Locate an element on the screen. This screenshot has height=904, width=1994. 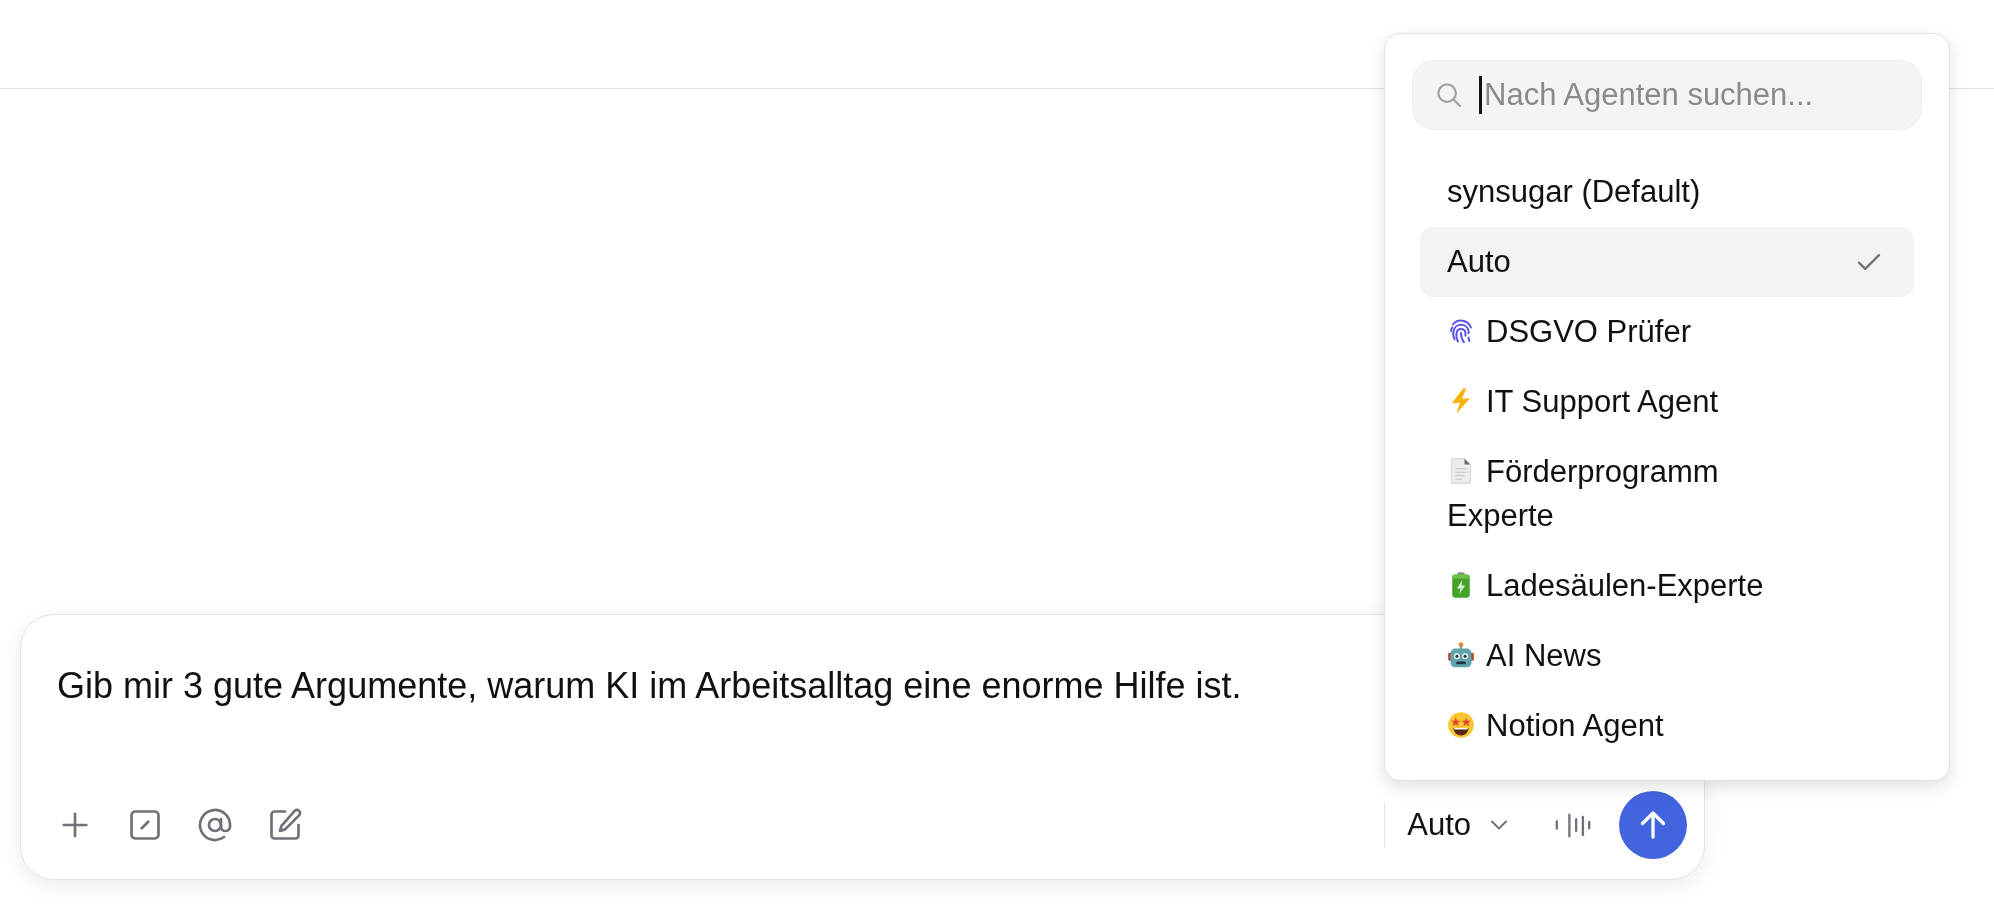
agent-option: AI News is located at coordinates (1667, 656).